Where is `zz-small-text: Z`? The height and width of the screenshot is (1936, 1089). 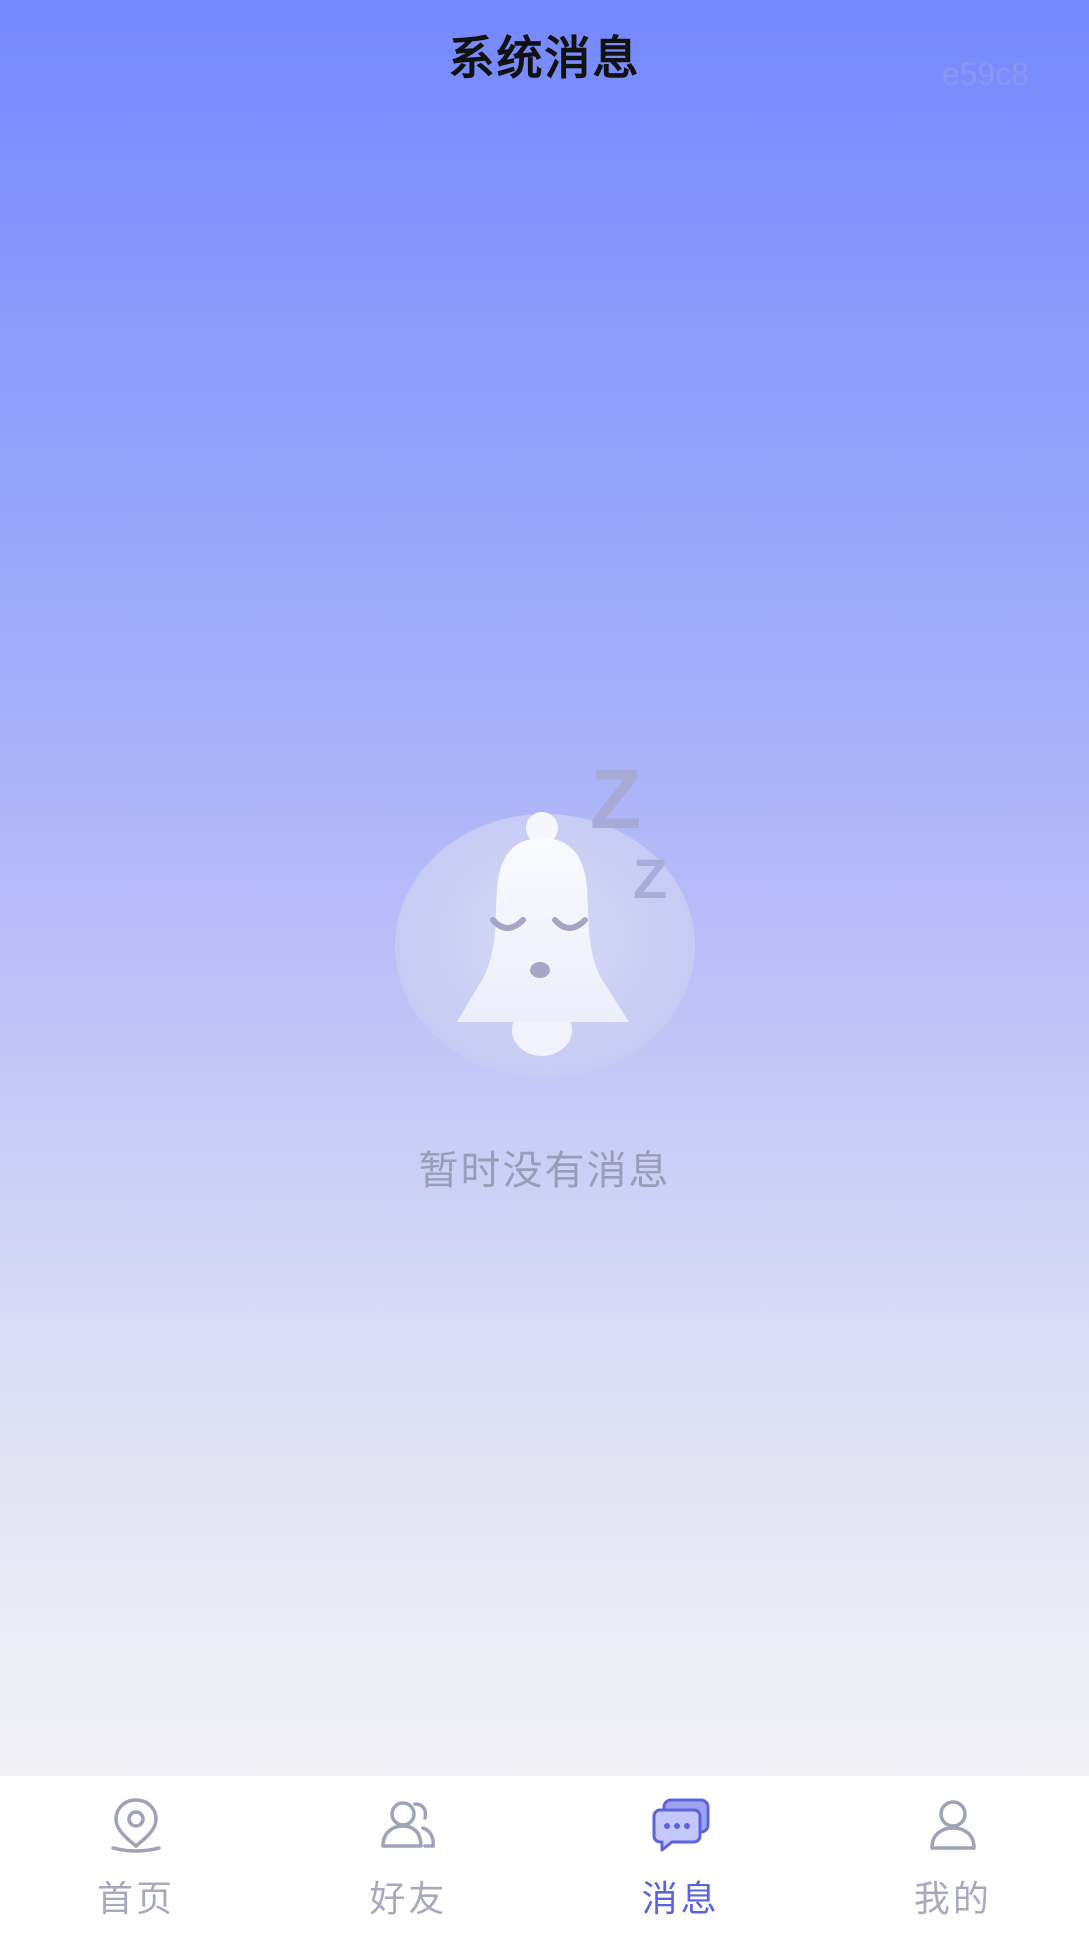
zz-small-text: Z is located at coordinates (650, 878).